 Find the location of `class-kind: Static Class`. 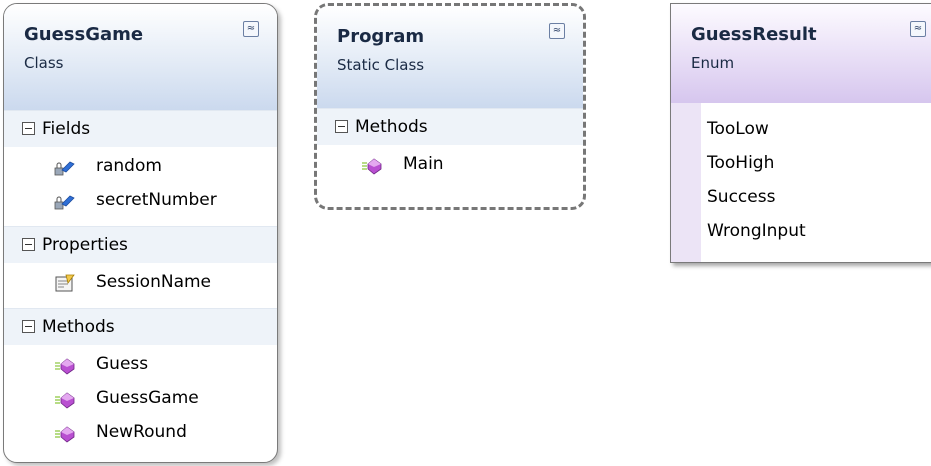

class-kind: Static Class is located at coordinates (381, 65).